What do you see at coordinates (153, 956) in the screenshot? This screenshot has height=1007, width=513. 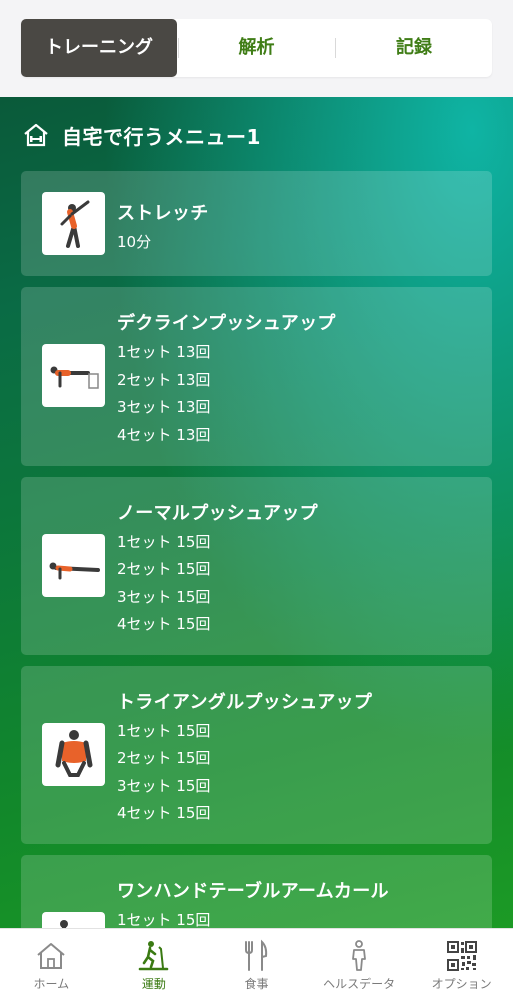 I see `treadmill-icon` at bounding box center [153, 956].